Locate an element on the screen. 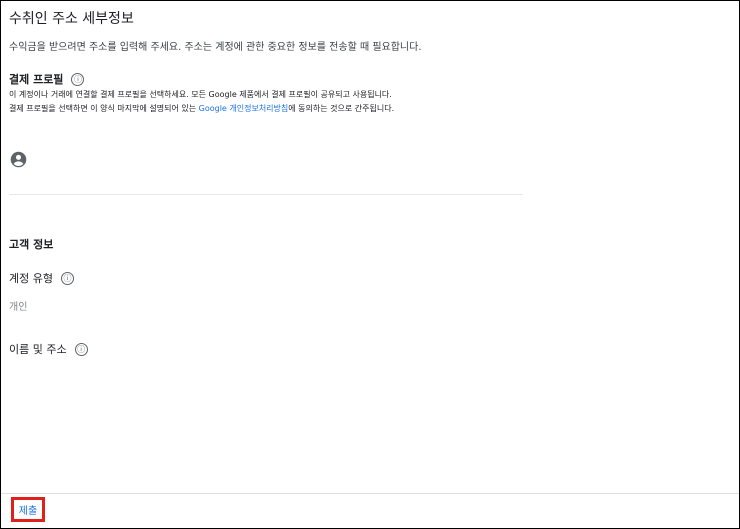 This screenshot has width=740, height=529. account-type-value: 개인 is located at coordinates (18, 307).